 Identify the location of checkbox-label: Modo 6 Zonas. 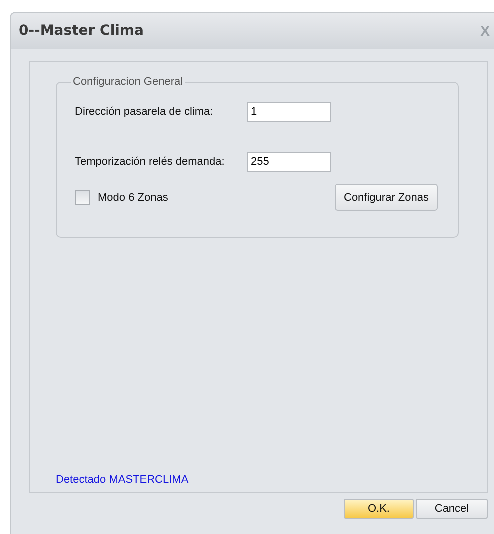
(133, 198).